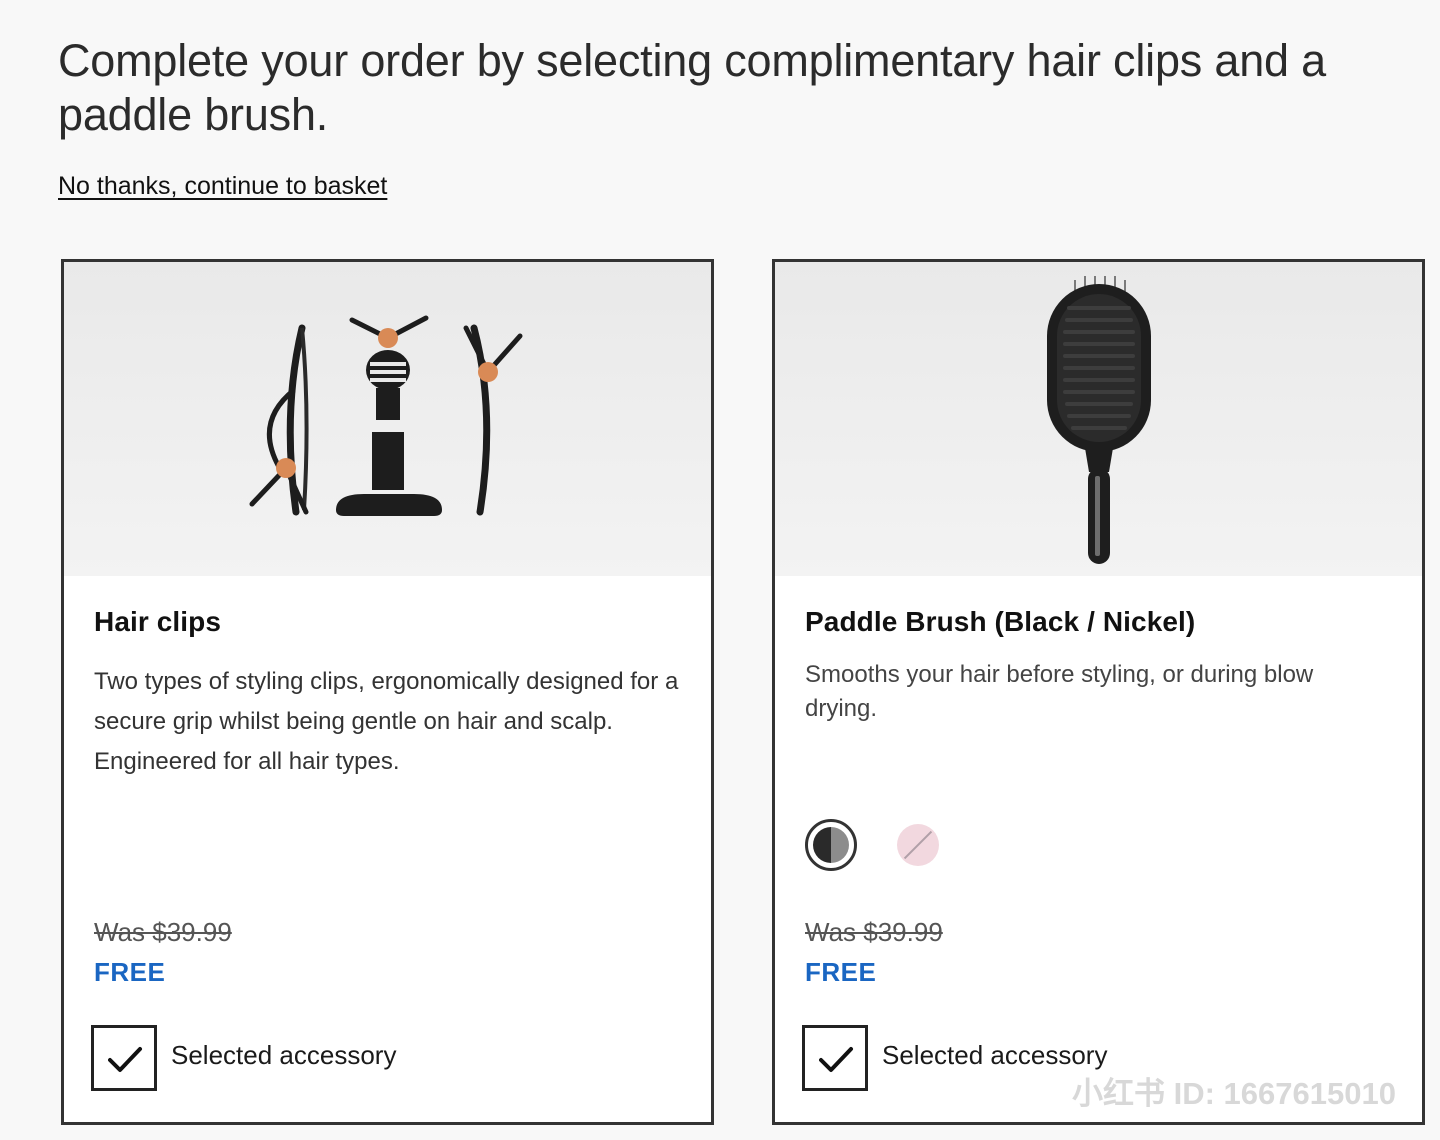 This screenshot has width=1440, height=1140. I want to click on product-image-paddle-brush, so click(1098, 419).